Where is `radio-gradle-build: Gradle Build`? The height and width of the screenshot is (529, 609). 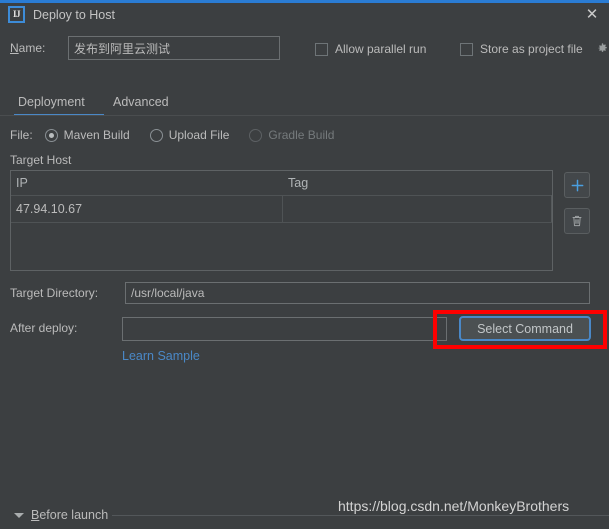 radio-gradle-build: Gradle Build is located at coordinates (291, 135).